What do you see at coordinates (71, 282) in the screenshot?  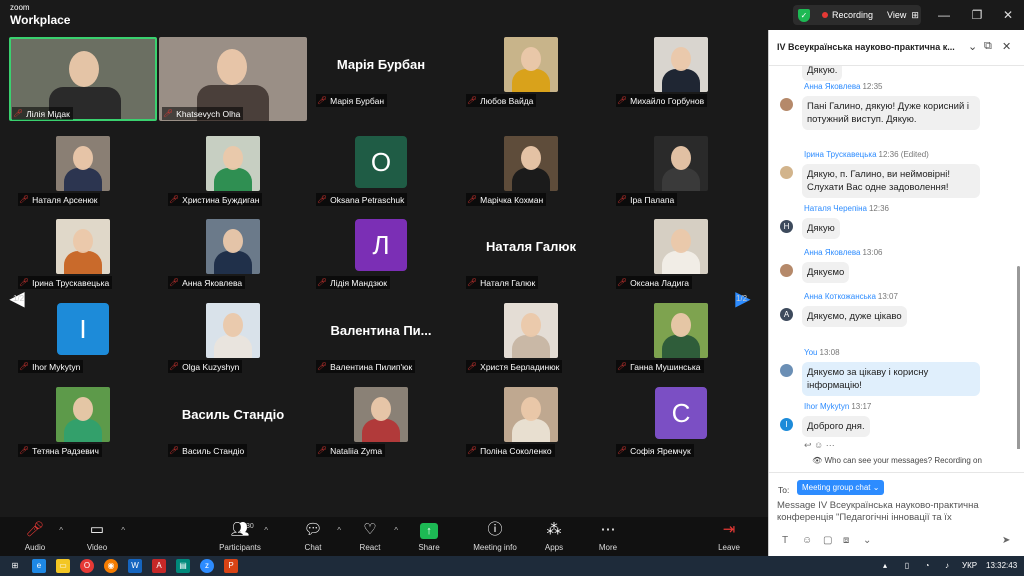 I see `participant-name: Ірина Трускавецька` at bounding box center [71, 282].